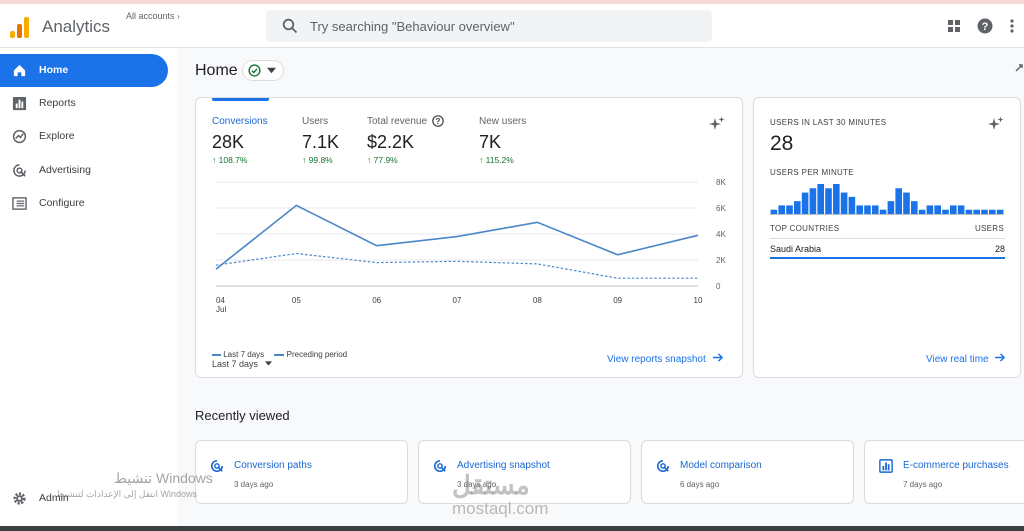 The height and width of the screenshot is (531, 1024). I want to click on sidebar-item-home: Home, so click(84, 70).